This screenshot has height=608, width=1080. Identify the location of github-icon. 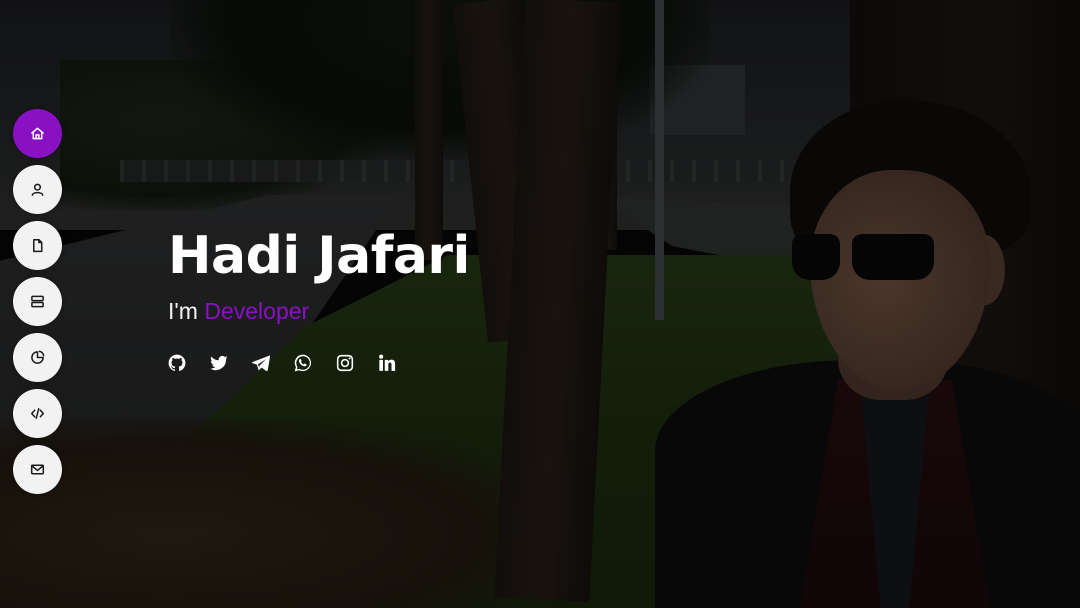
(177, 363).